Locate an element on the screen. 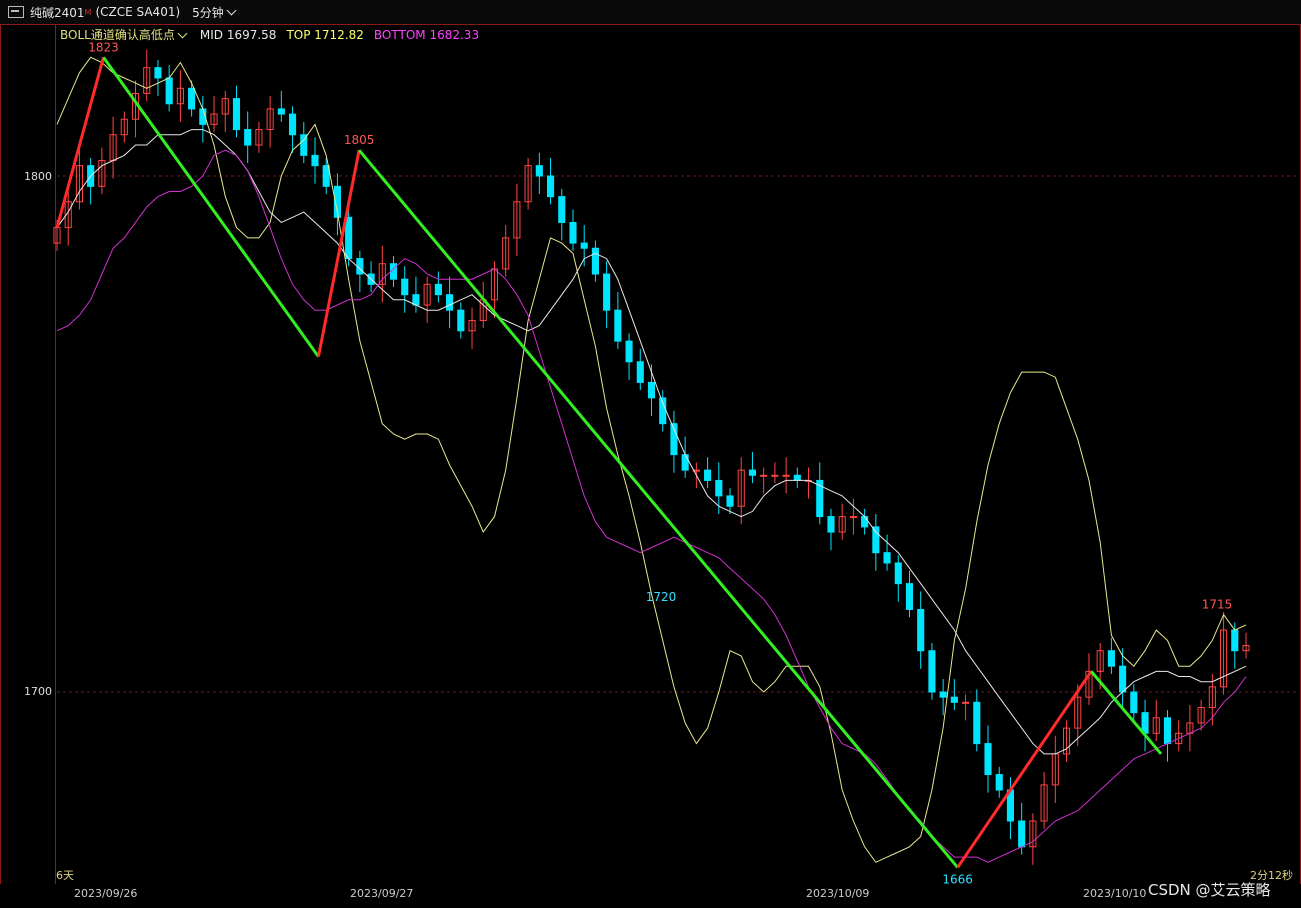 The image size is (1301, 908). annotation-low-label: 1720 is located at coordinates (661, 597).